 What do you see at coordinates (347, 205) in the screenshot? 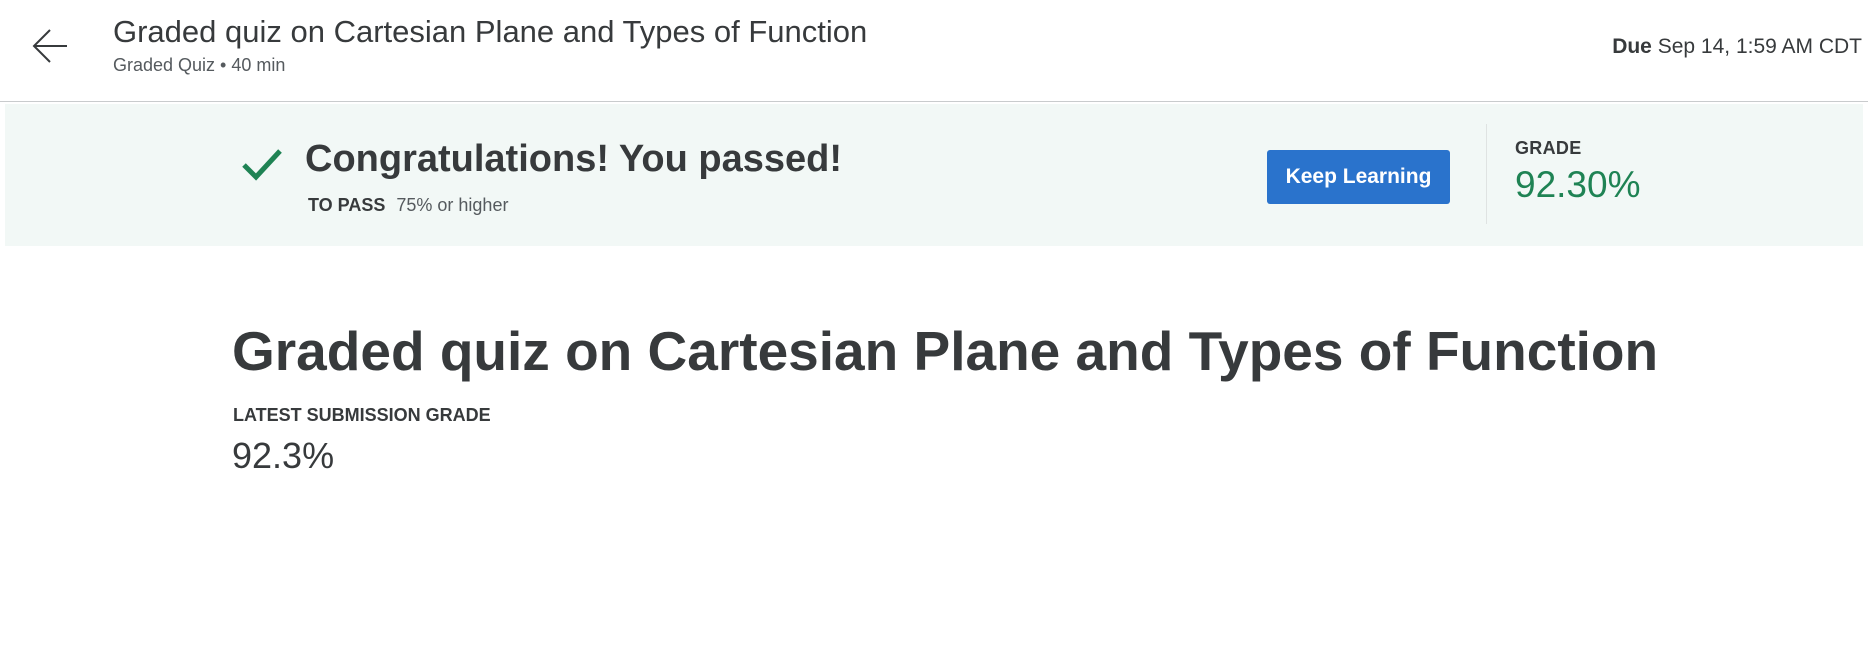
I see `pass-label: TO PASS` at bounding box center [347, 205].